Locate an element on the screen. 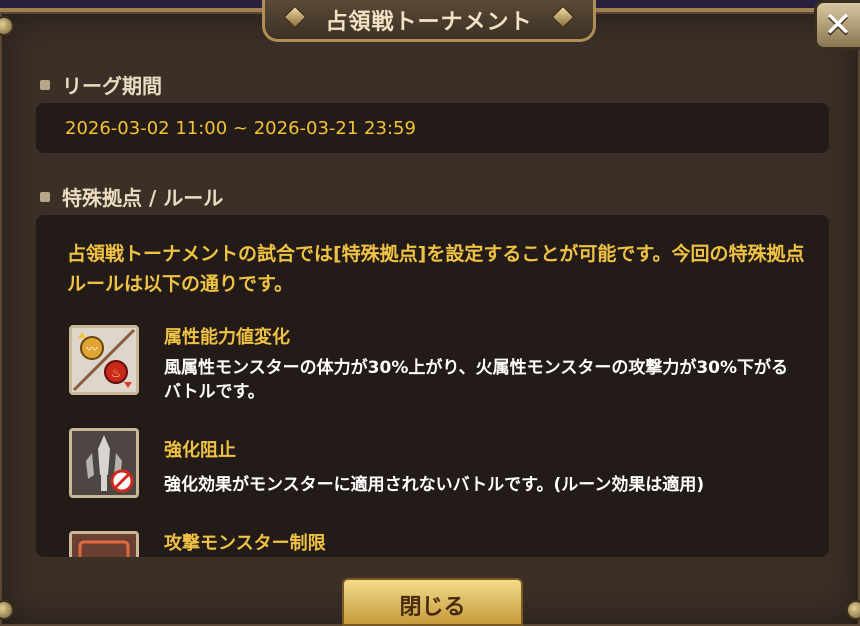 The width and height of the screenshot is (860, 626). league-section-heading: リーグ期間 is located at coordinates (101, 84).